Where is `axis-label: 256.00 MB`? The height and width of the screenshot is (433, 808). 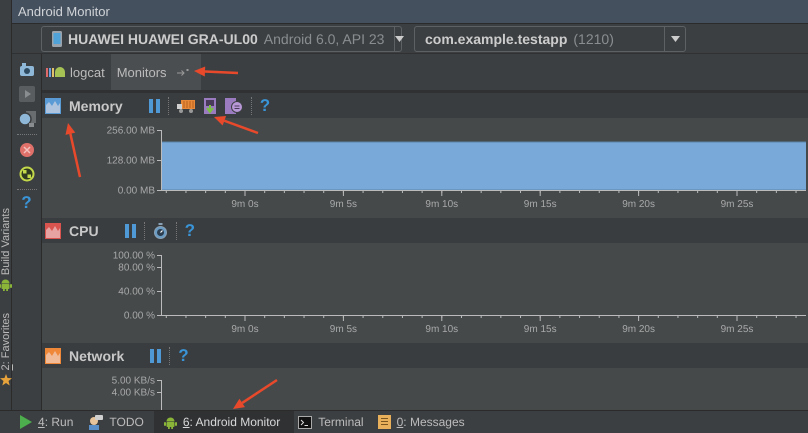 axis-label: 256.00 MB is located at coordinates (130, 131).